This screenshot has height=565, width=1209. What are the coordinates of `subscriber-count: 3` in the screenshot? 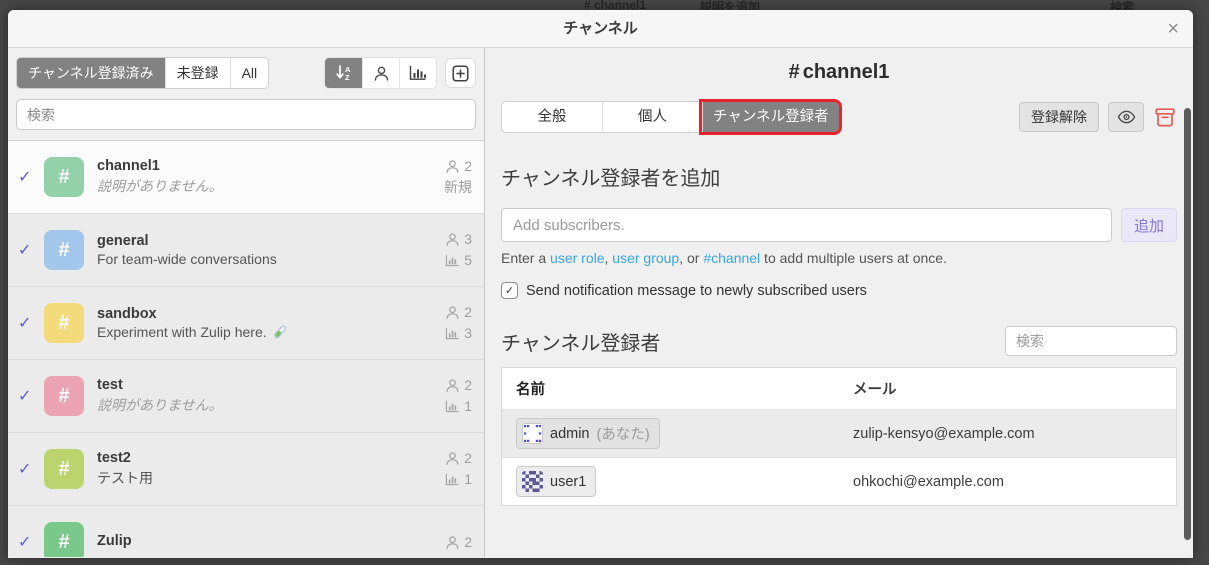 It's located at (468, 239).